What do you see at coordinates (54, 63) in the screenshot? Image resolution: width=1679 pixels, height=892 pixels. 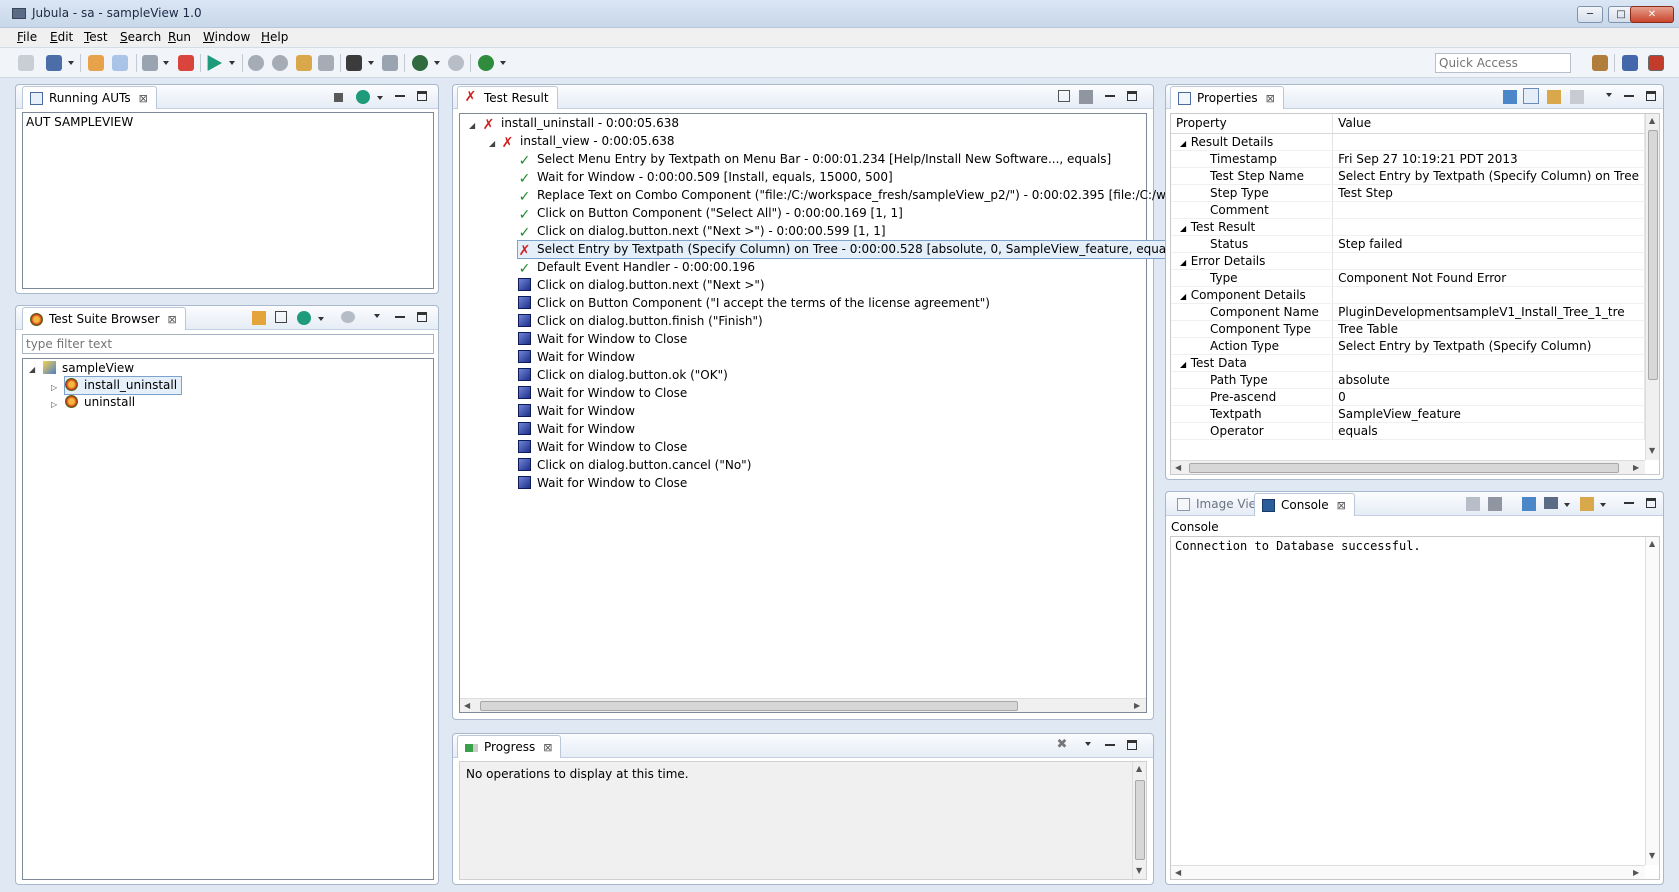 I see `save-all-icon` at bounding box center [54, 63].